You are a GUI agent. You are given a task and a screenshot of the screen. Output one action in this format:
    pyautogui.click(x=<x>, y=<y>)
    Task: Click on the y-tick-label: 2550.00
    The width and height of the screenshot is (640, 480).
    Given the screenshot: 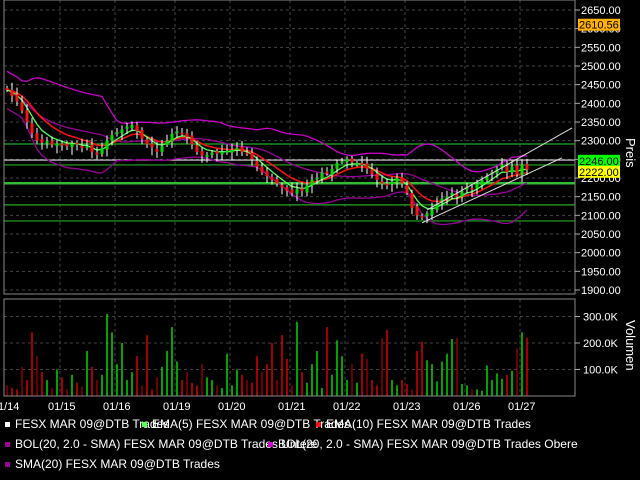 What is the action you would take?
    pyautogui.click(x=601, y=48)
    